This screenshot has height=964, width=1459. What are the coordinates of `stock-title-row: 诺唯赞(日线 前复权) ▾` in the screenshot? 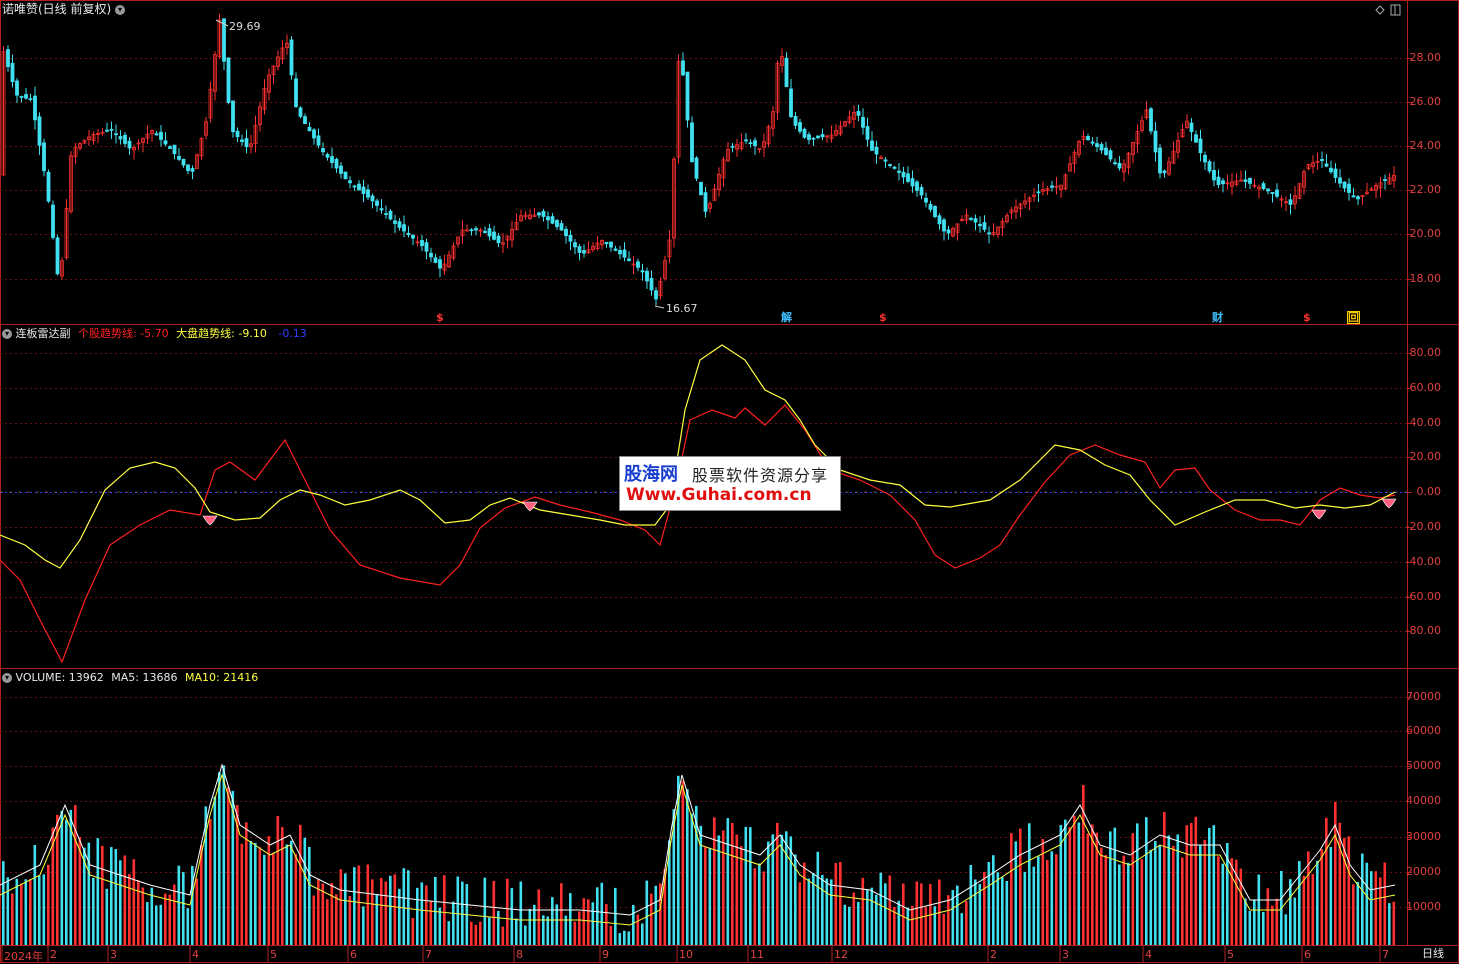 It's located at (64, 9).